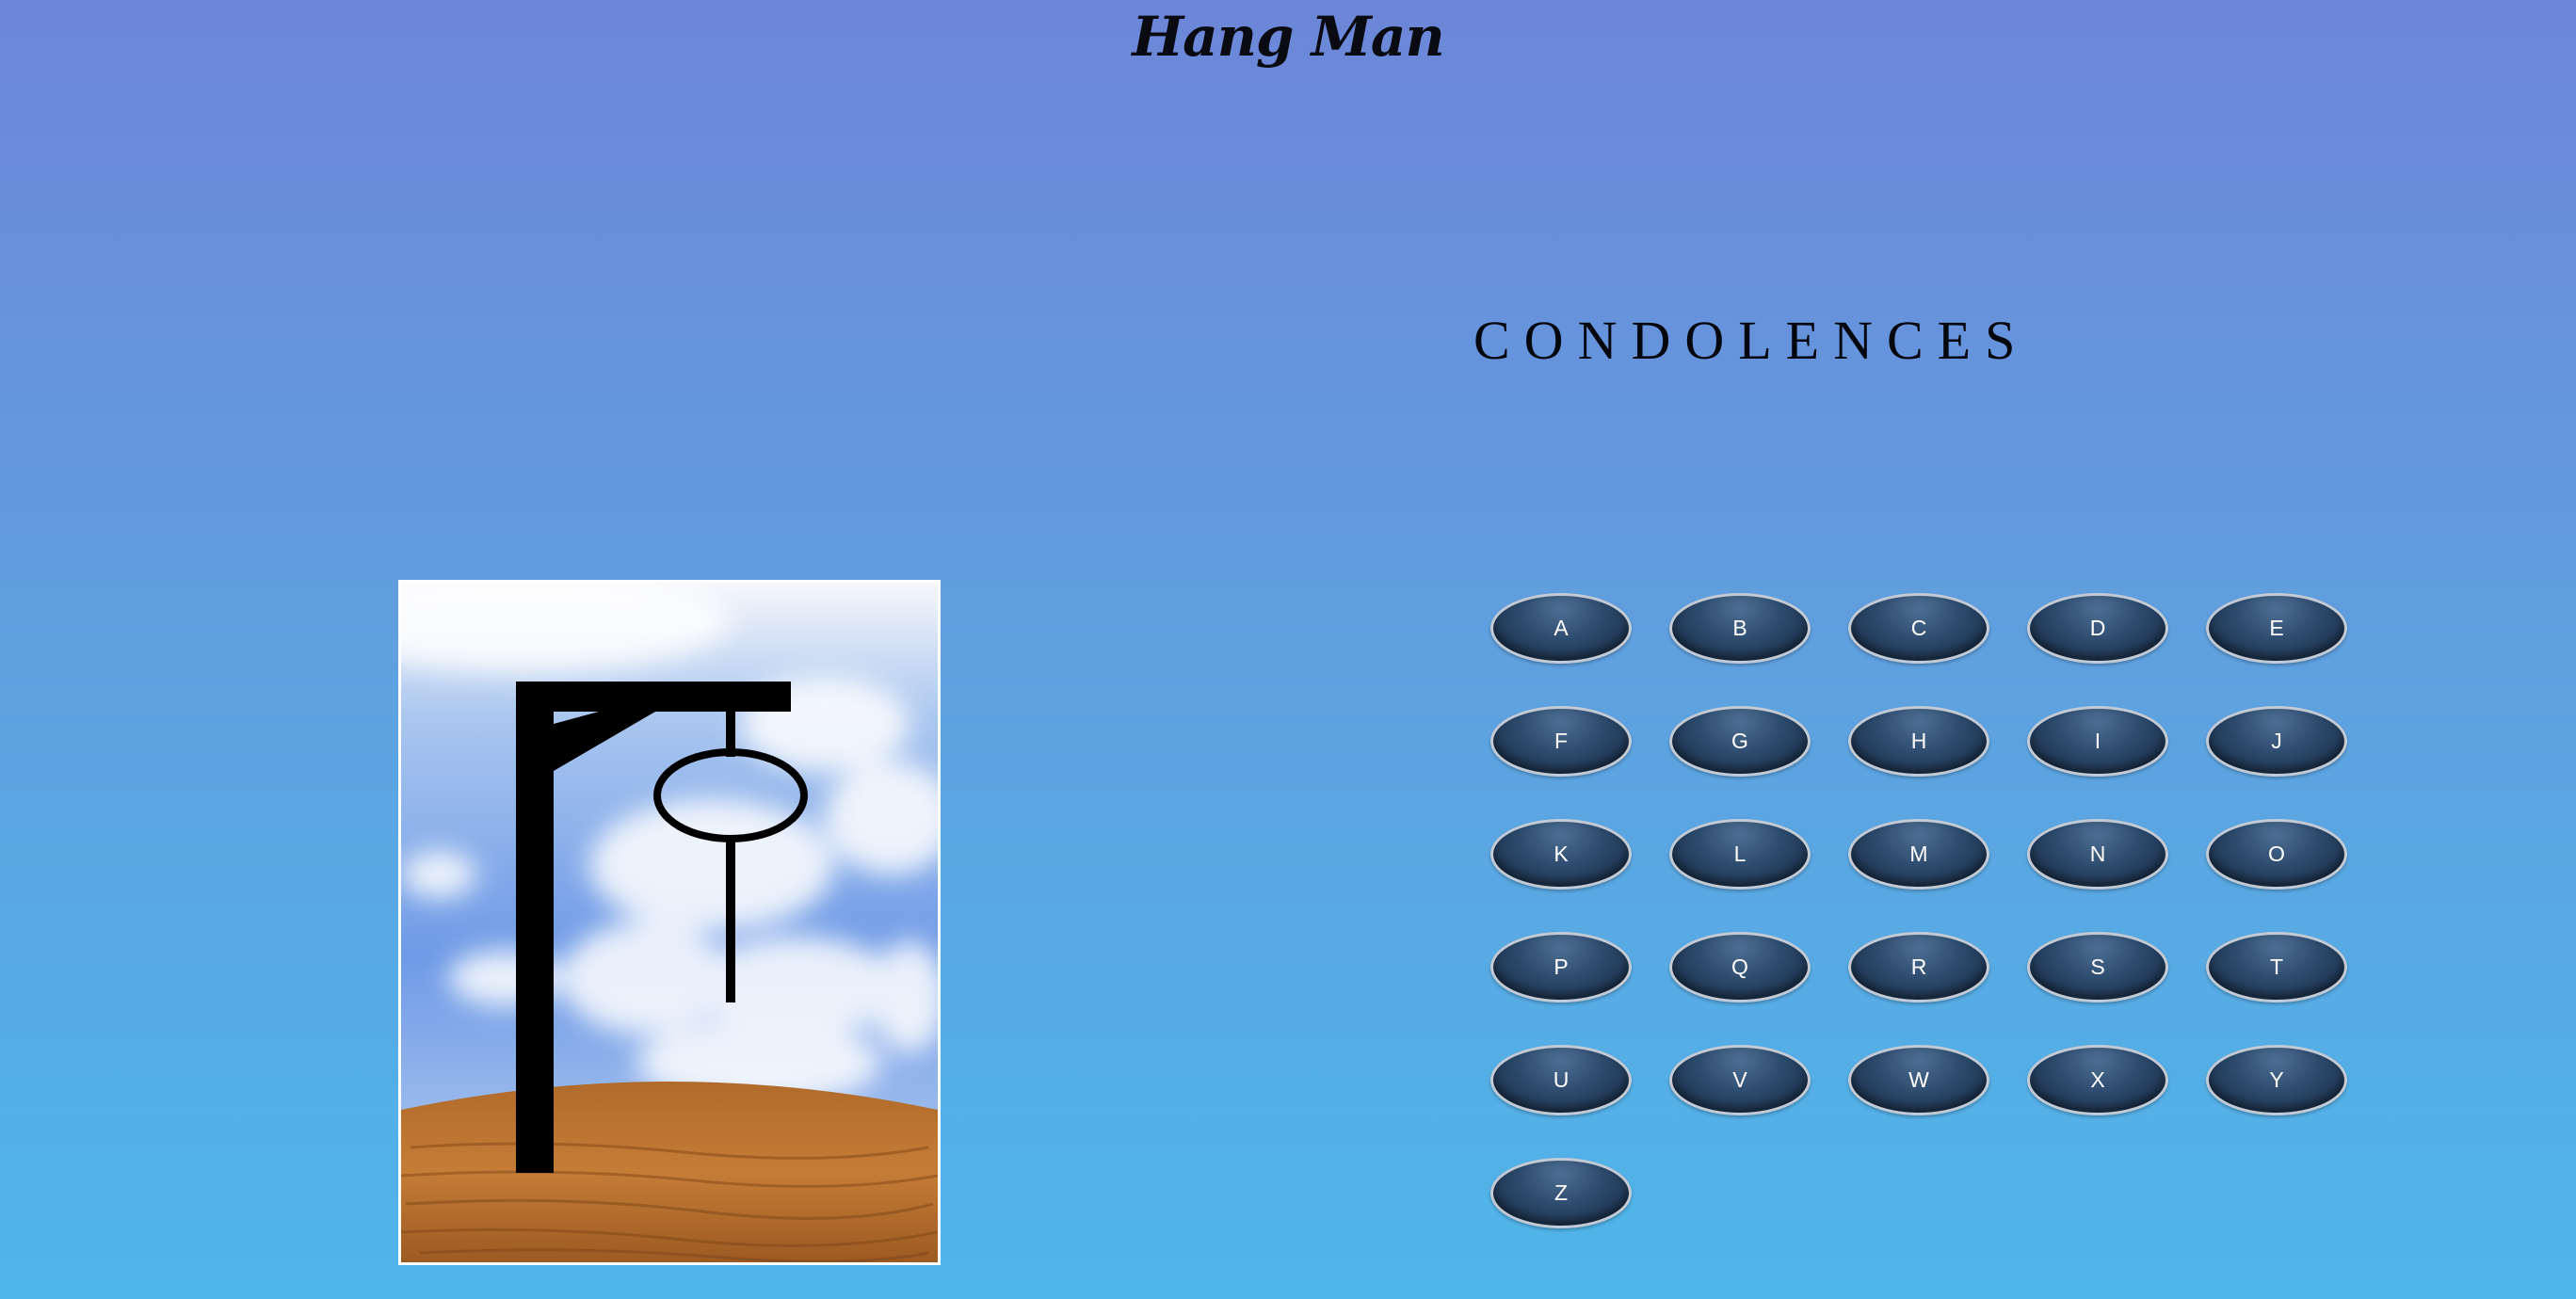 The image size is (2576, 1299). I want to click on letter-key-y: Y, so click(2276, 1080).